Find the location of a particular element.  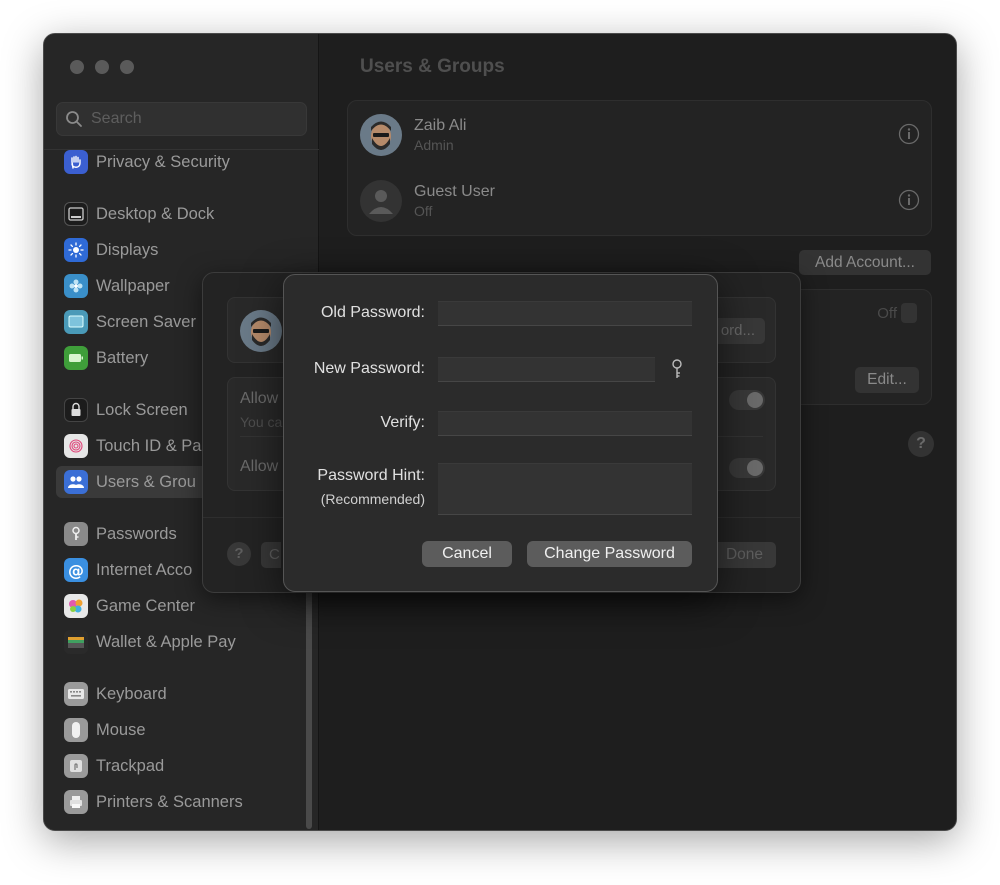

sidebar-item-desktop-dock: Desktop & Dock is located at coordinates (181, 214).